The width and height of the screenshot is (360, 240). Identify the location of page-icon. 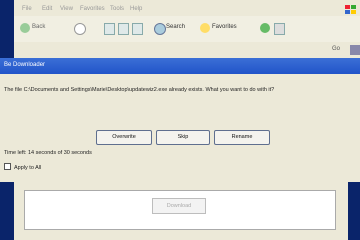
(137, 29).